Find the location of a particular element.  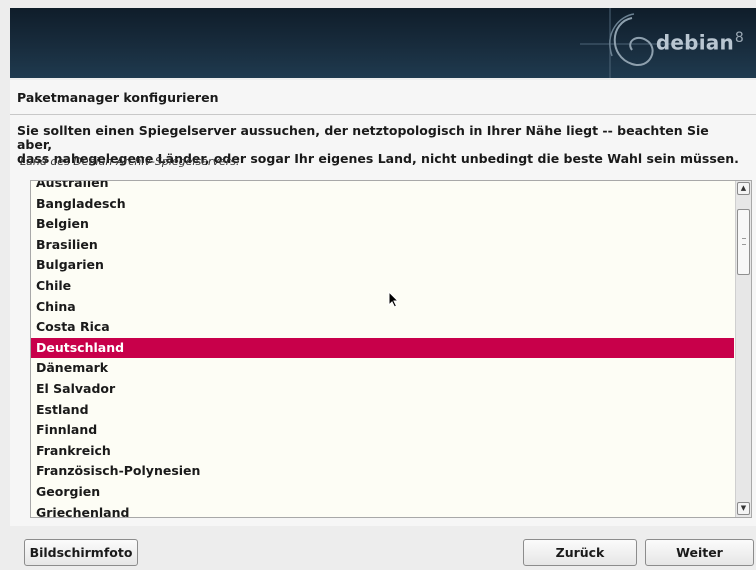

list-item: China is located at coordinates (382, 307).